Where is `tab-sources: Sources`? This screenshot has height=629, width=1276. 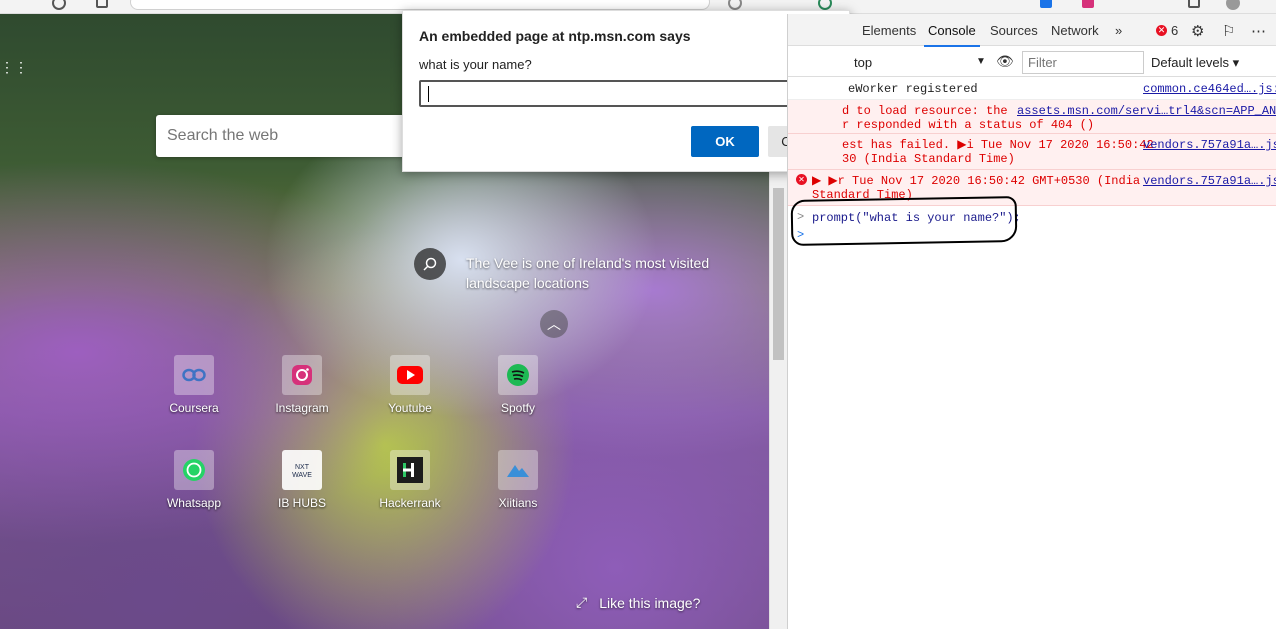 tab-sources: Sources is located at coordinates (1014, 30).